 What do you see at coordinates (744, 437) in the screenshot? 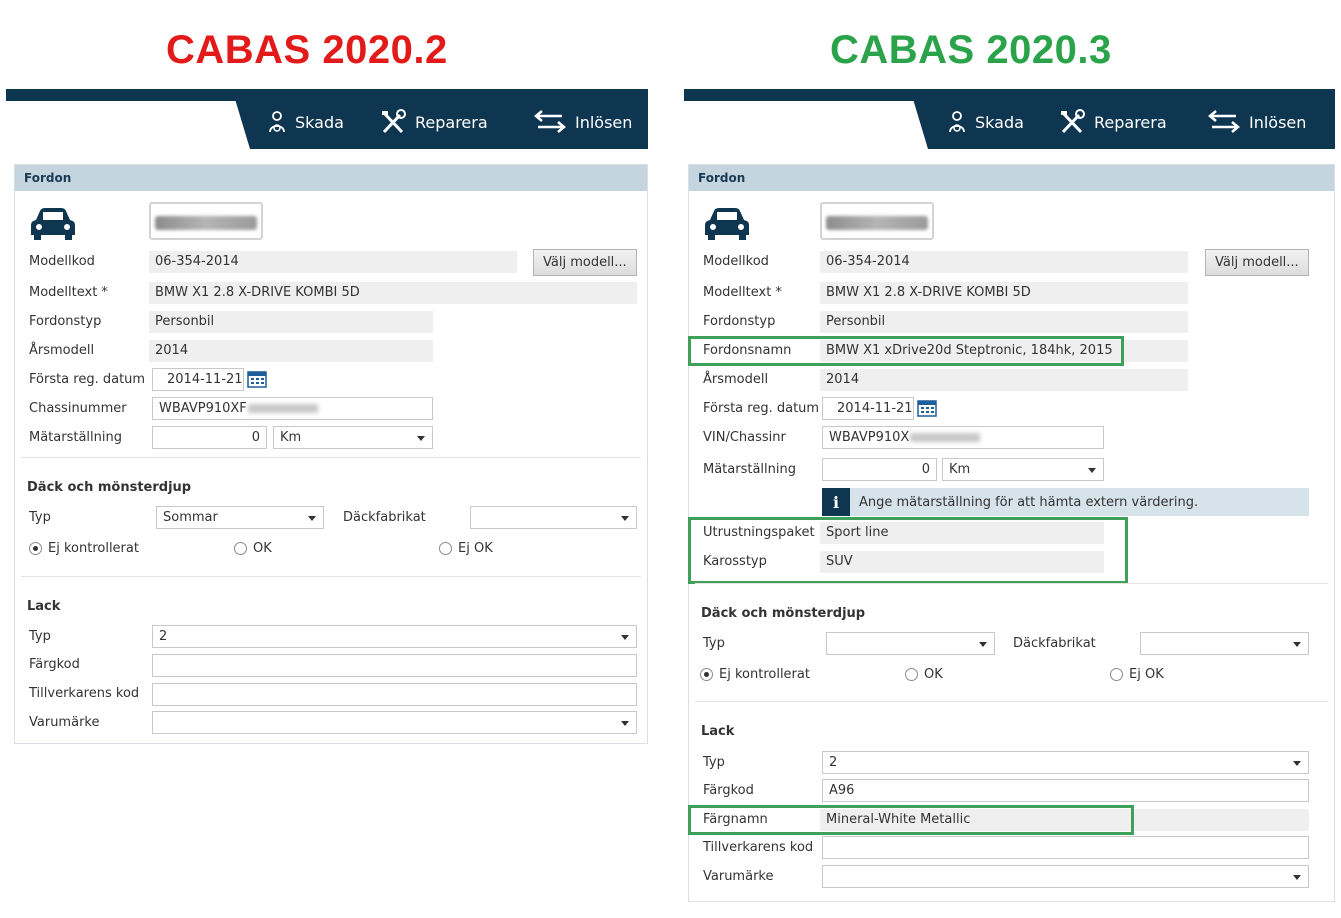
I see `vin-chassinr-label: VIN/Chassinr` at bounding box center [744, 437].